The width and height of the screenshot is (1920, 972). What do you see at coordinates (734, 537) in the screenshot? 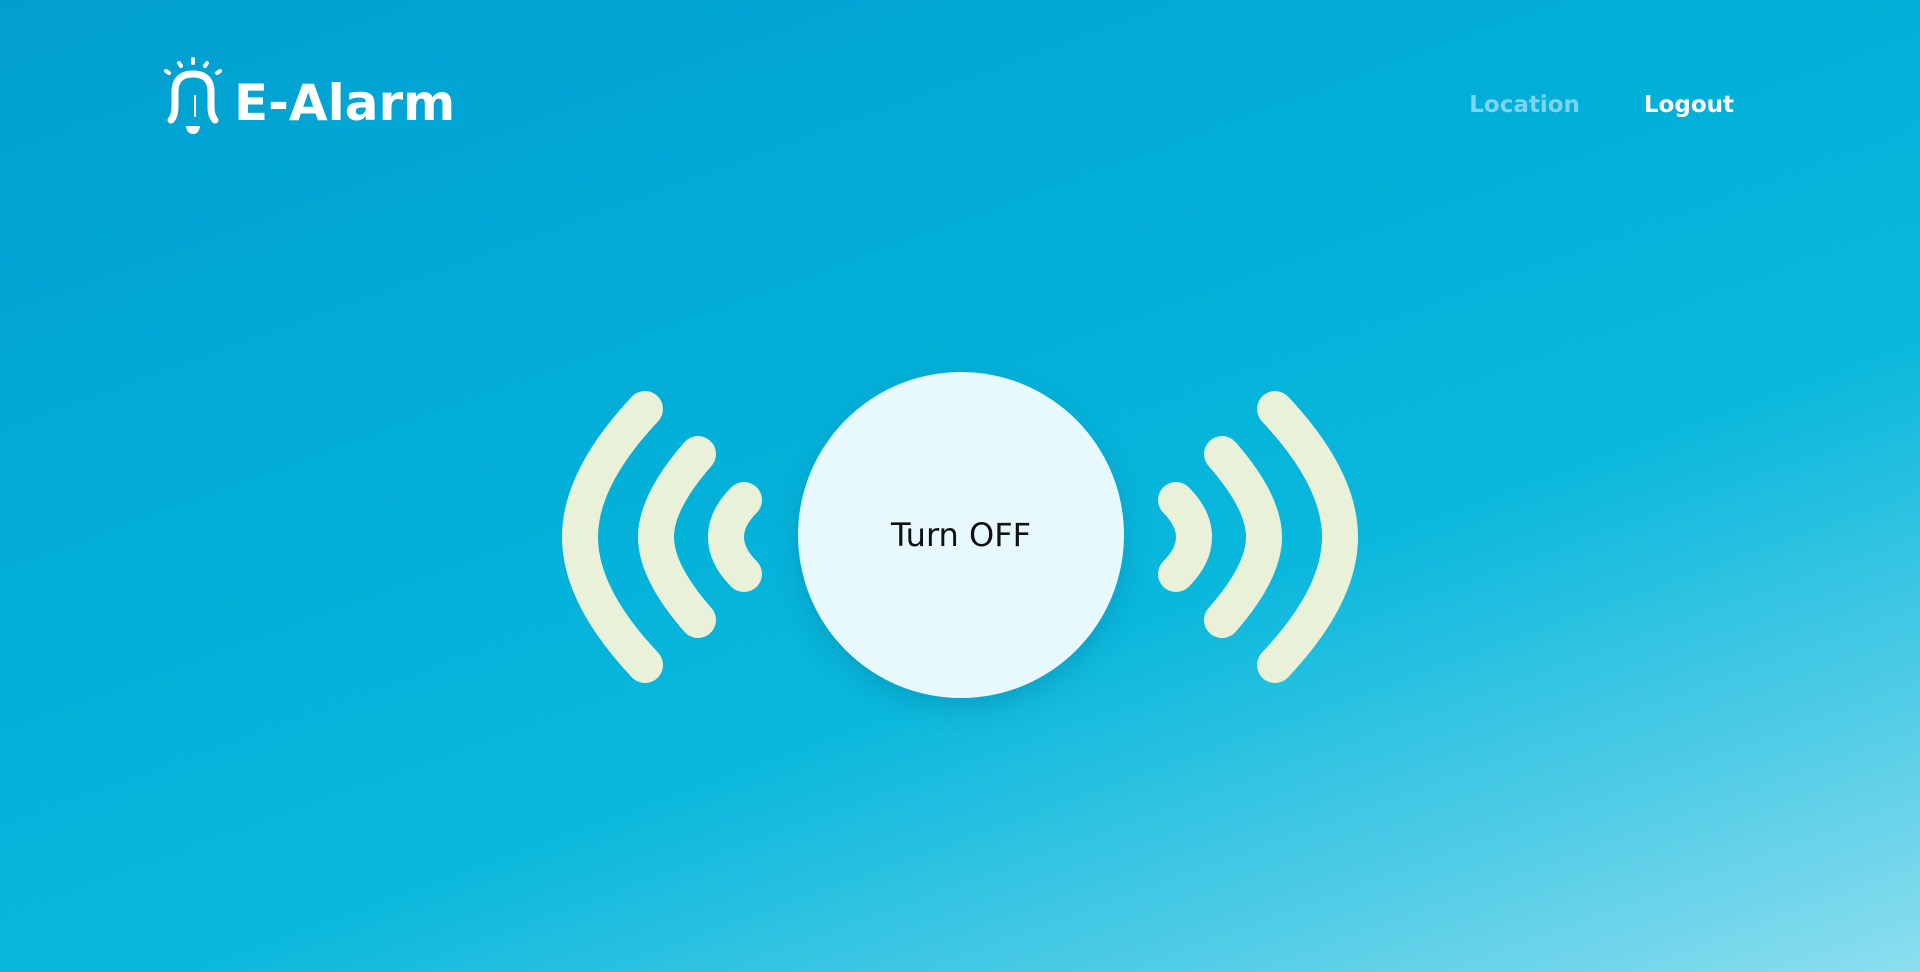
I see `wave-left-inner` at bounding box center [734, 537].